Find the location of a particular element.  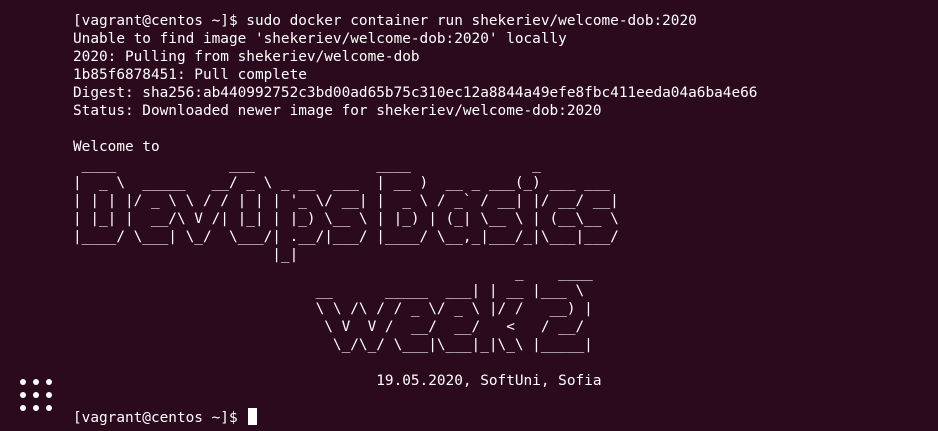

terminal-line: 2020: Pulling from shekeriev/welcome-dob is located at coordinates (246, 57).